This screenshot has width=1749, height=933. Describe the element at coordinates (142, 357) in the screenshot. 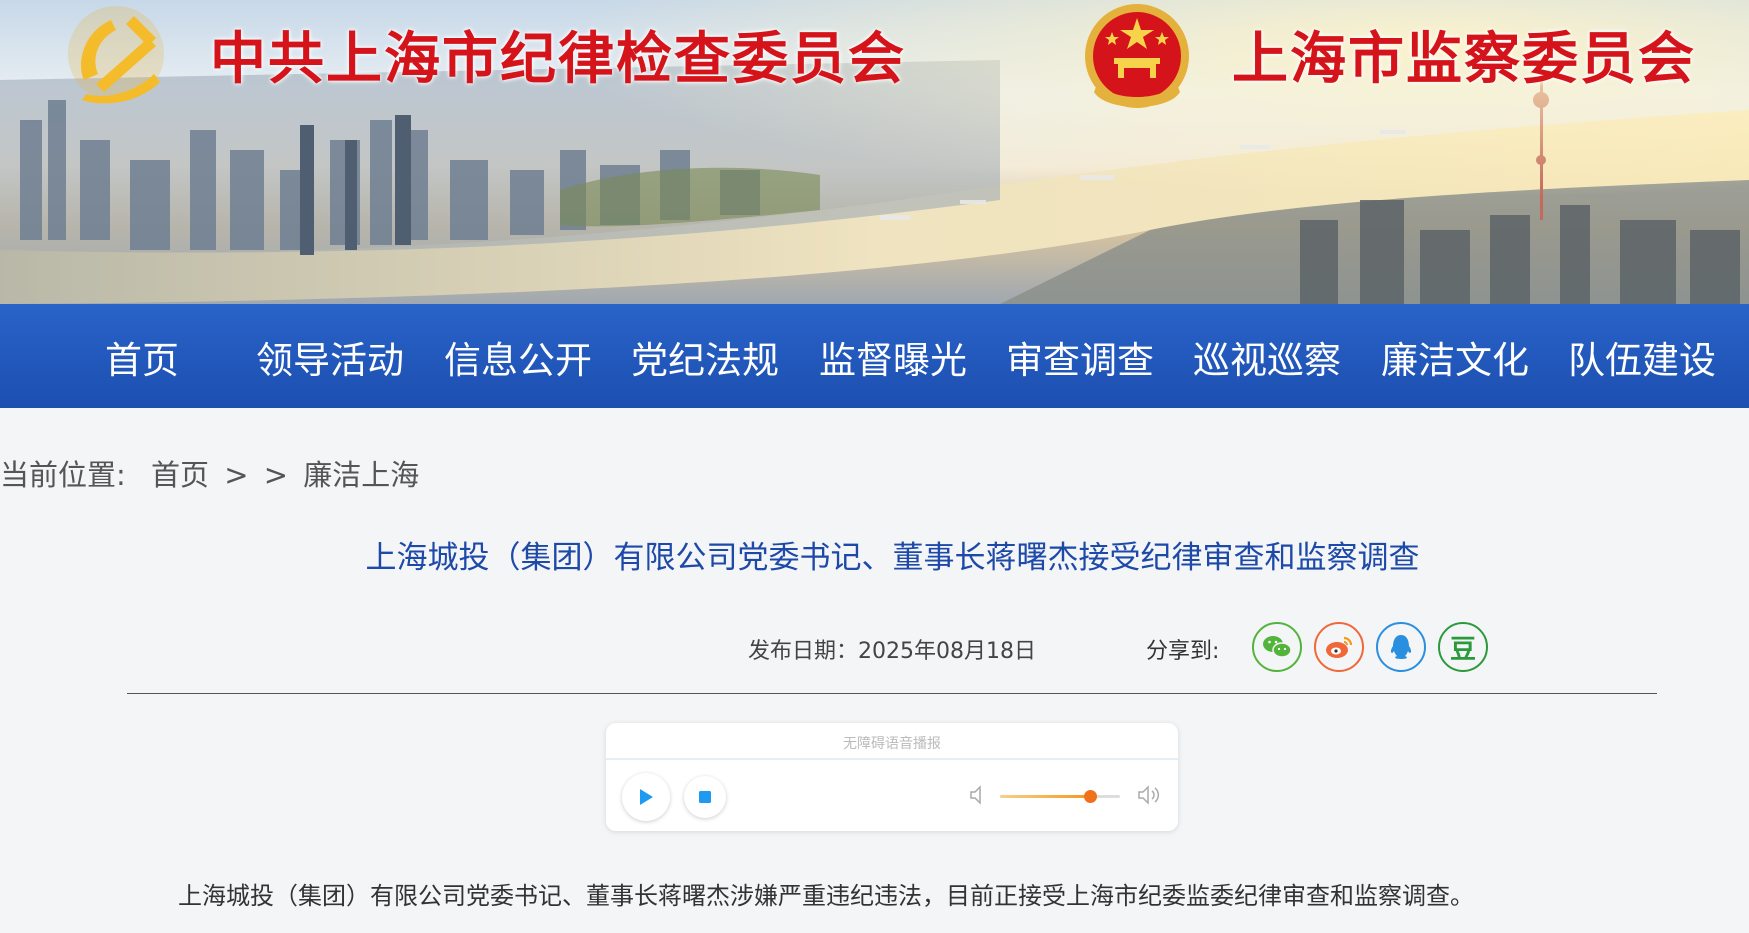

I see `nav-item-home: 首页` at that location.